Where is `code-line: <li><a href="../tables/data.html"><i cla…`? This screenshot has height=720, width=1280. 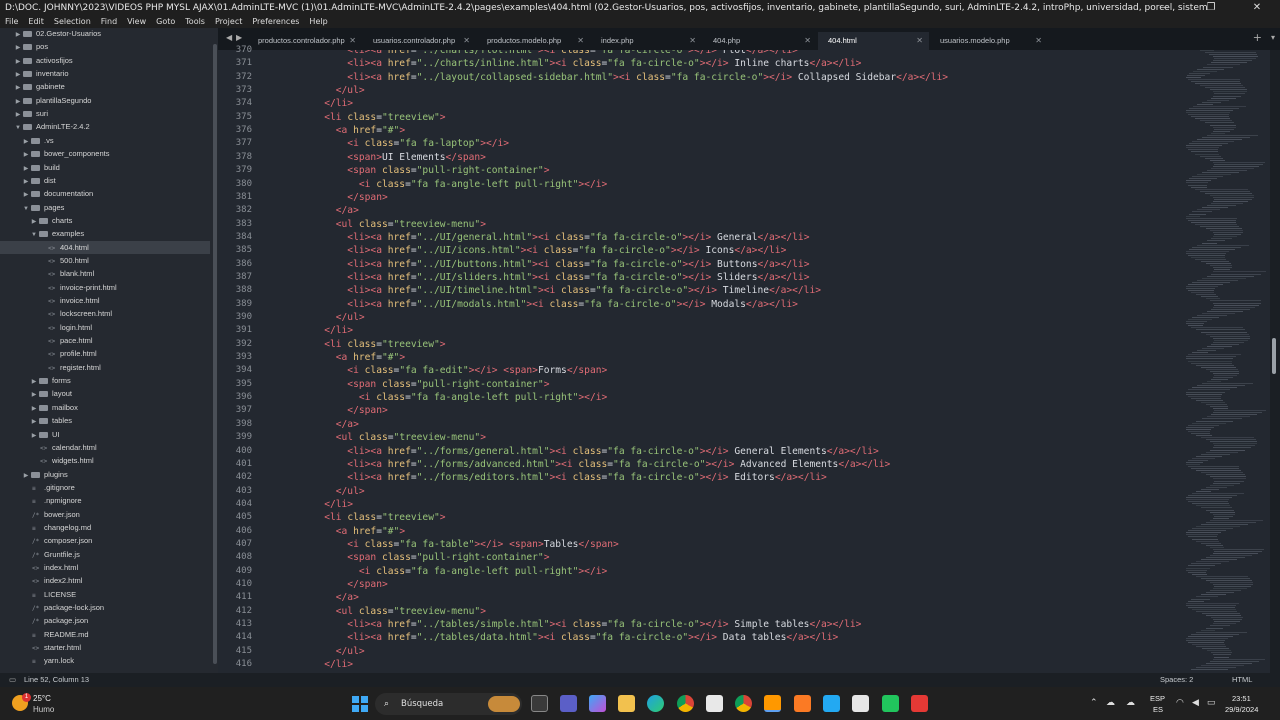 code-line: <li><a href="../tables/data.html"><i cla… is located at coordinates (558, 637).